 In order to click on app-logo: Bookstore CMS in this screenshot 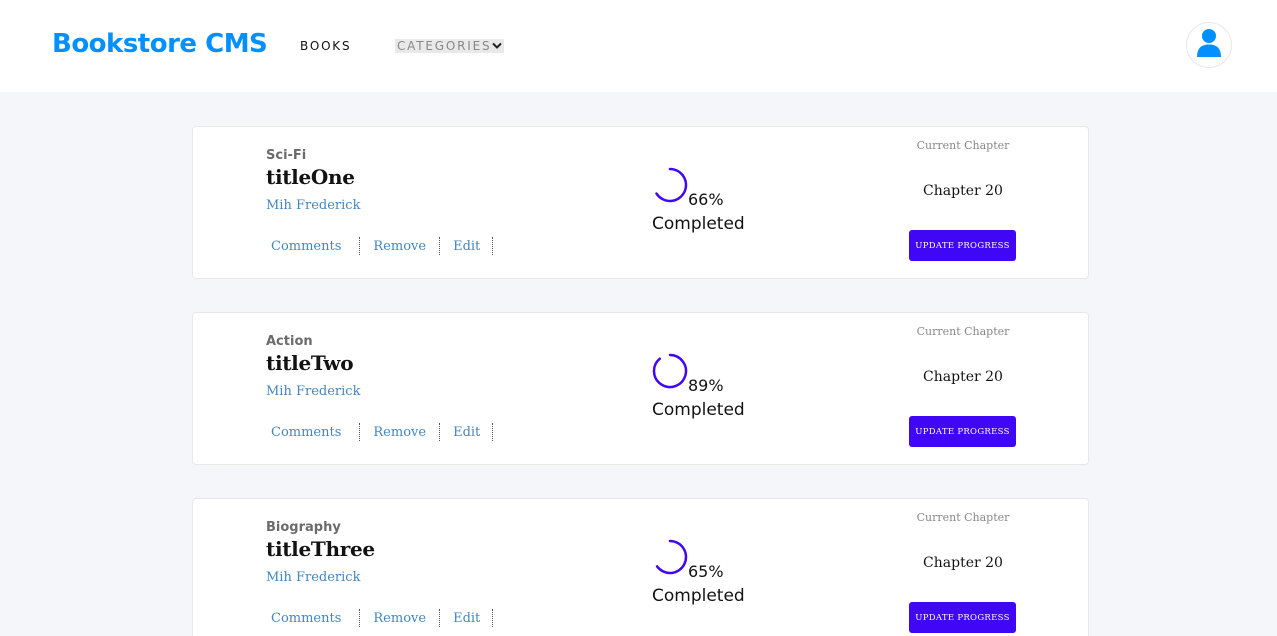, I will do `click(160, 44)`.